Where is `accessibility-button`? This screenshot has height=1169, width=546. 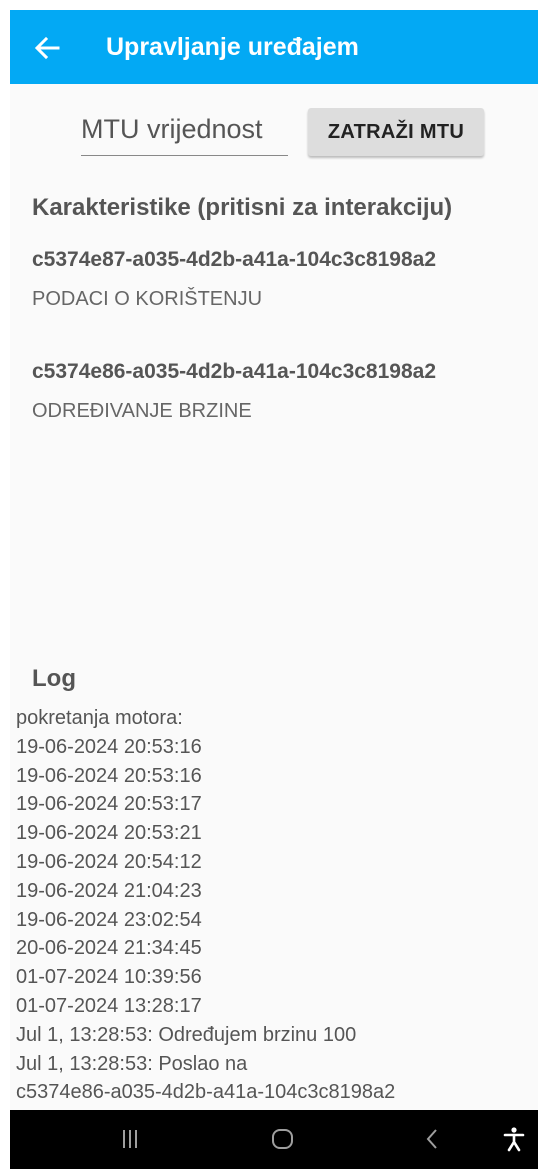 accessibility-button is located at coordinates (514, 1139).